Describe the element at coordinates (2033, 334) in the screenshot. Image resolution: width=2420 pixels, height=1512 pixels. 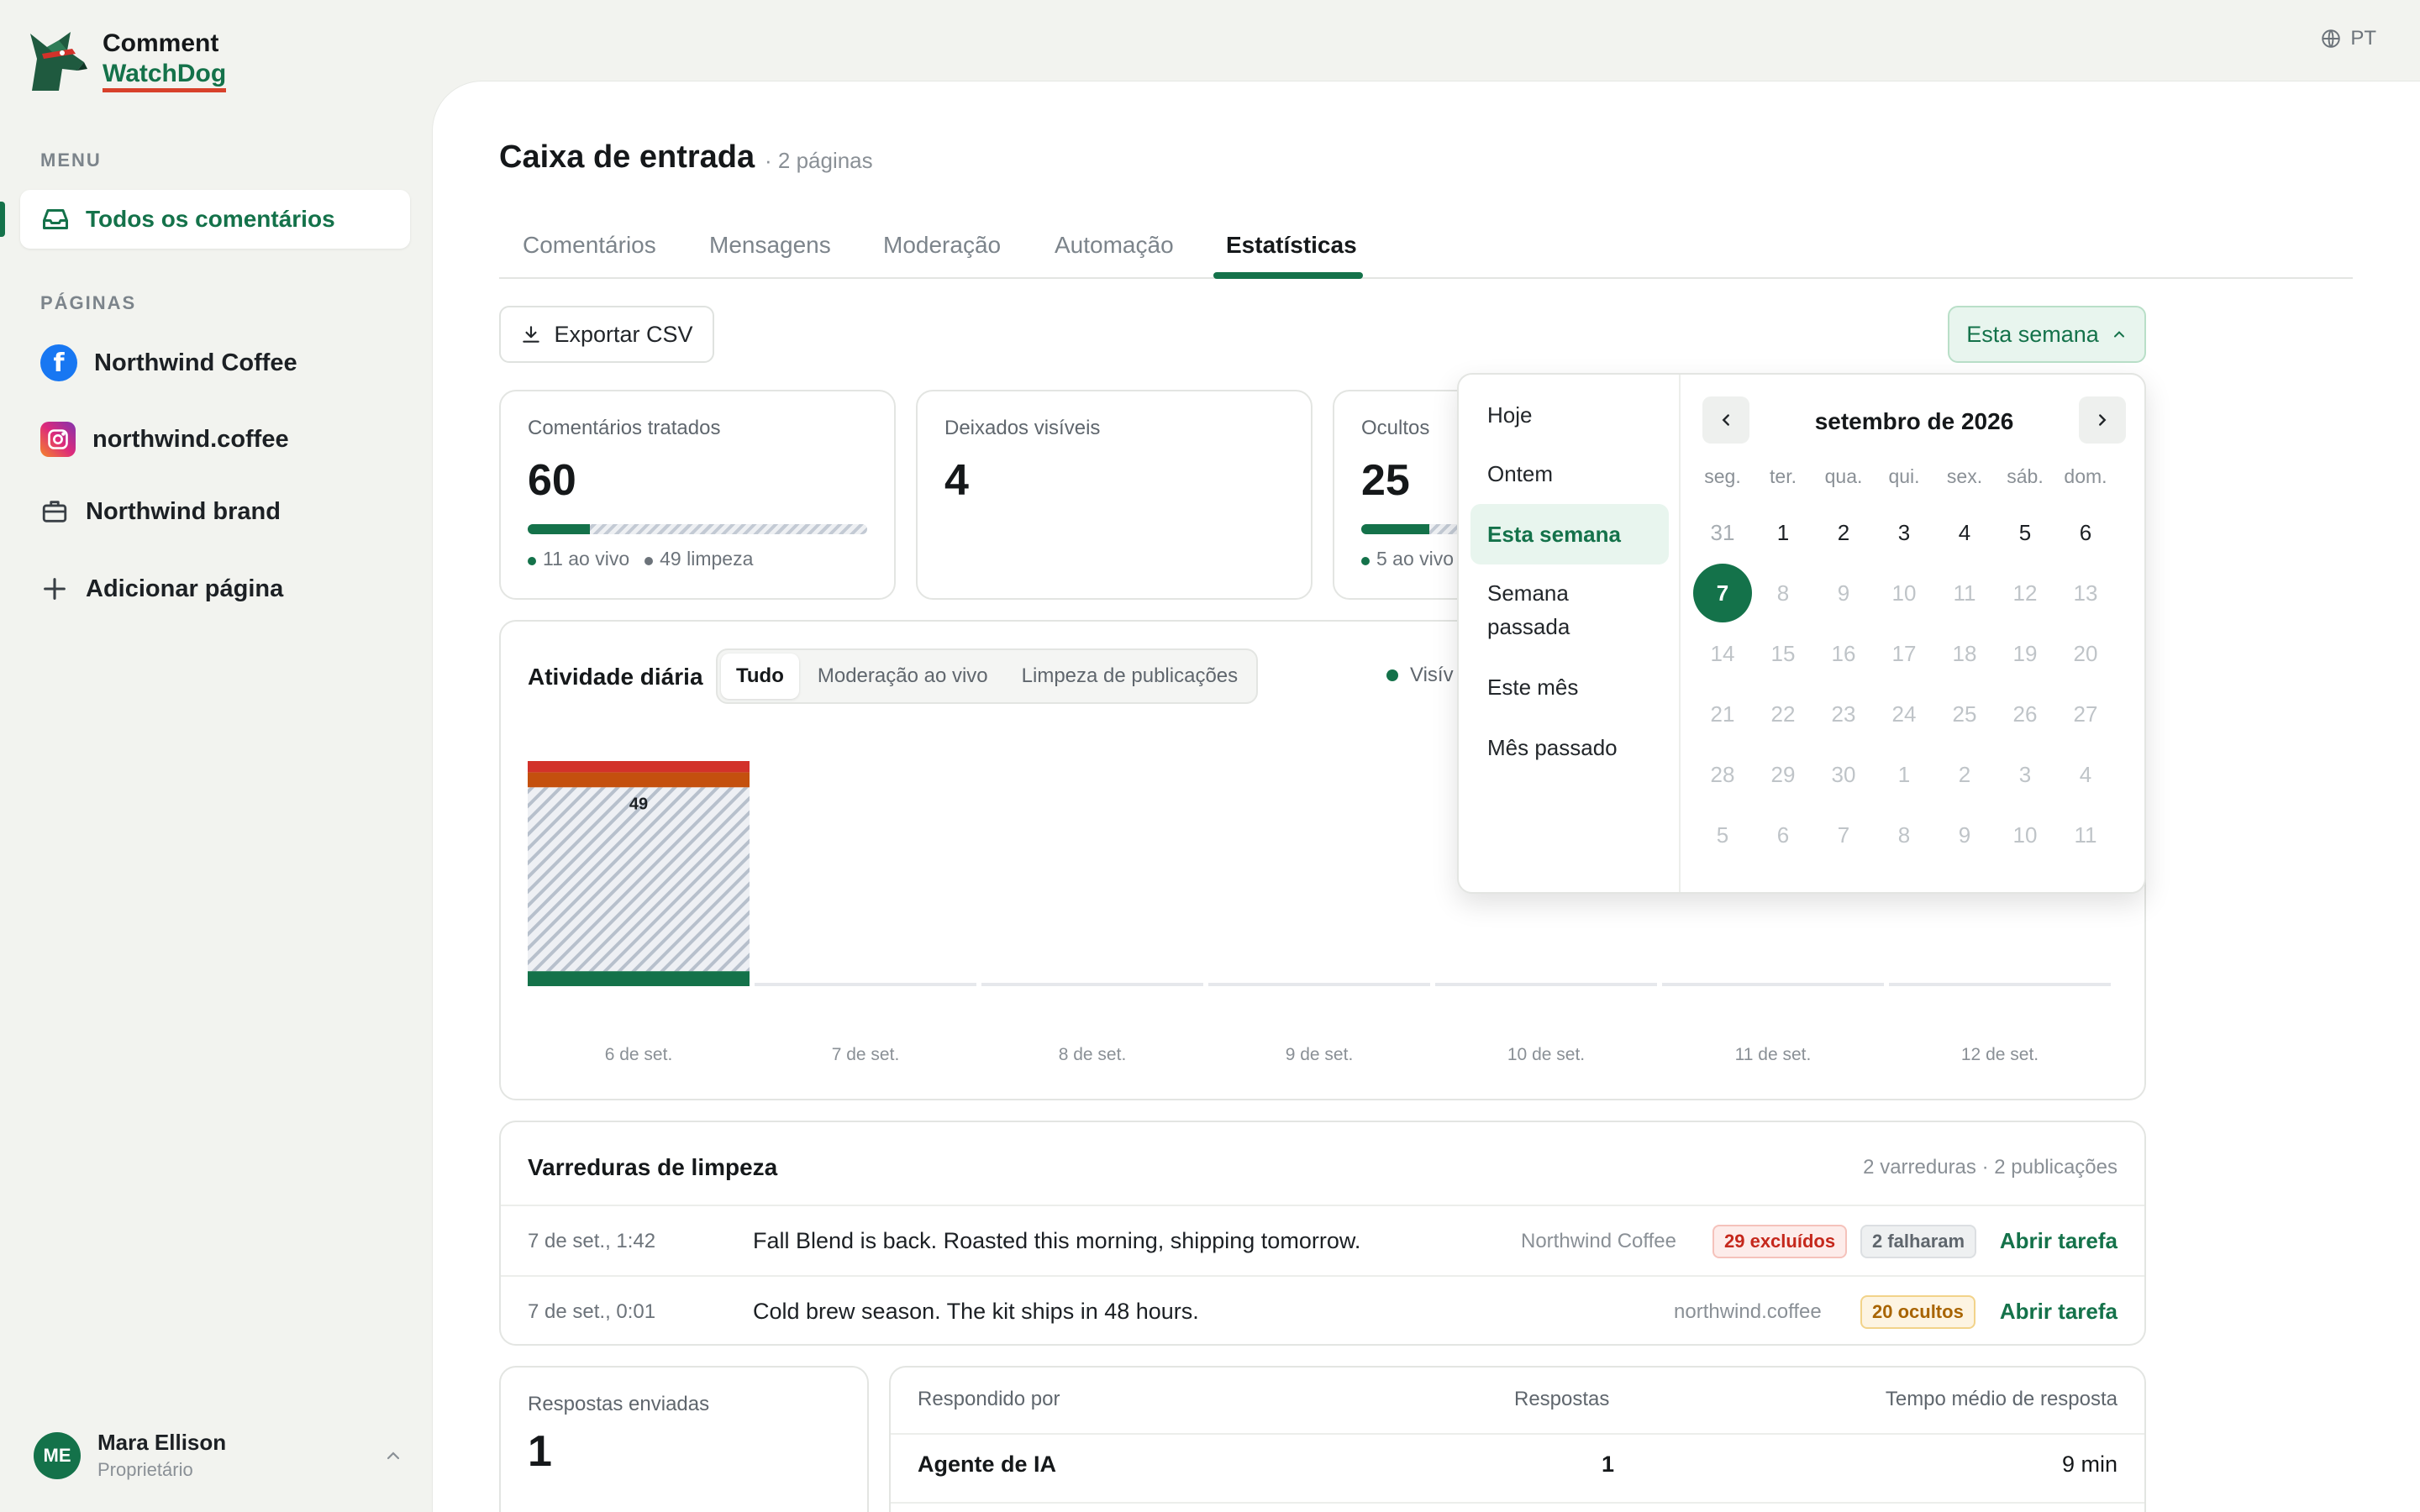
I see `date-range-label: Esta semana` at that location.